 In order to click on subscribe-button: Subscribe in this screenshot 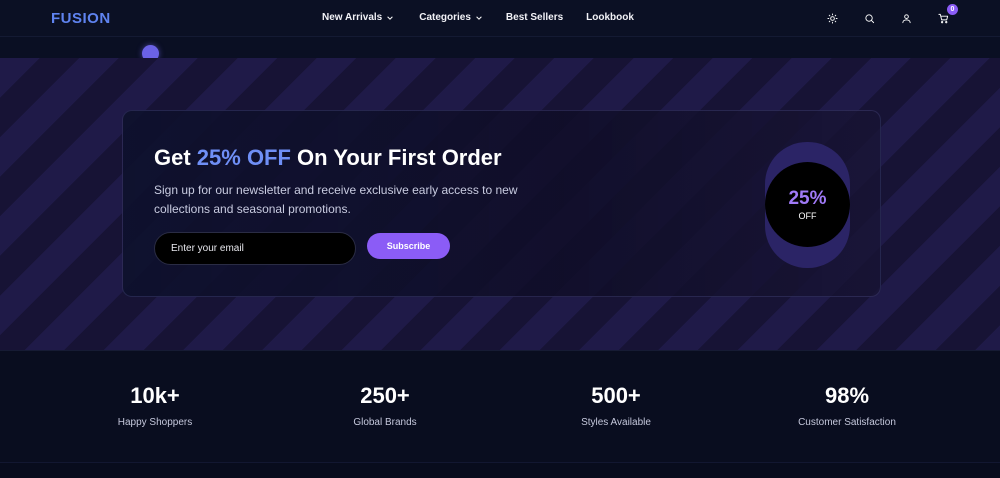, I will do `click(408, 246)`.